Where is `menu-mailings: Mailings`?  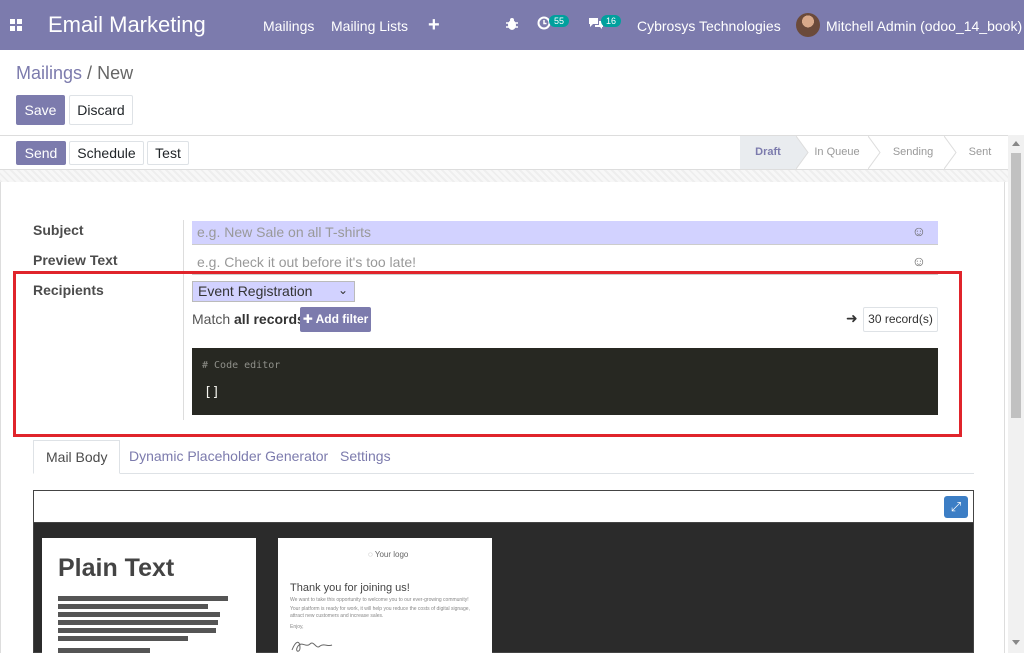 menu-mailings: Mailings is located at coordinates (288, 26).